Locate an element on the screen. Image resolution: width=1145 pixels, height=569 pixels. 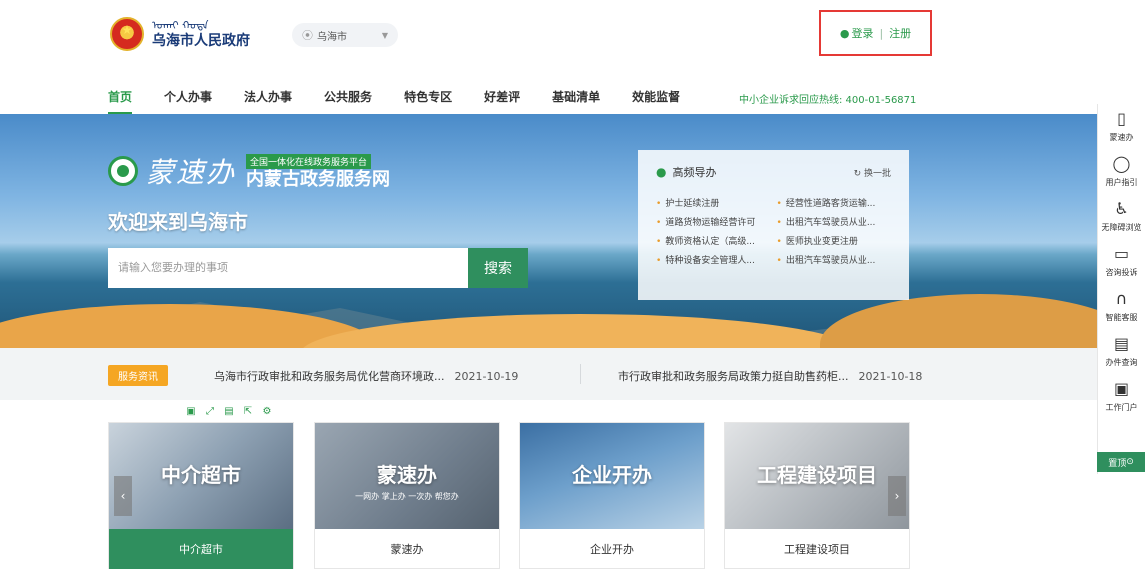
settings-icon: ⚙ is located at coordinates (267, 412).